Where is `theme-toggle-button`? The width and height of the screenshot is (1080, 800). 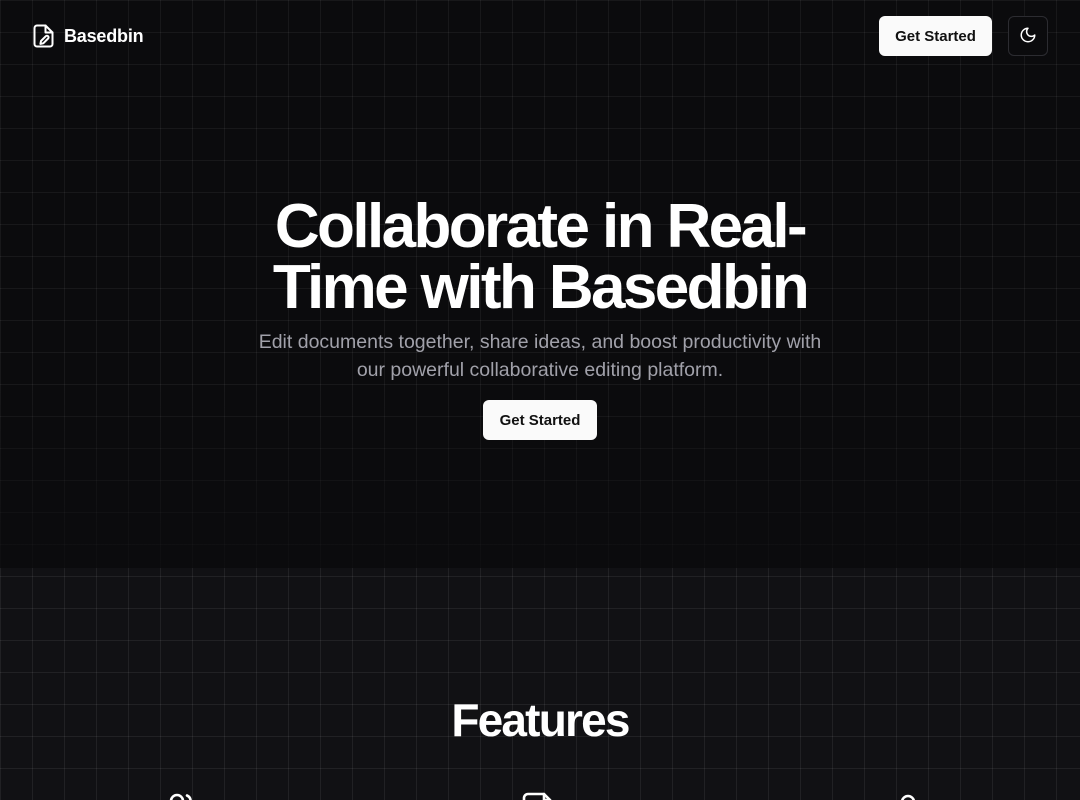 theme-toggle-button is located at coordinates (1028, 36).